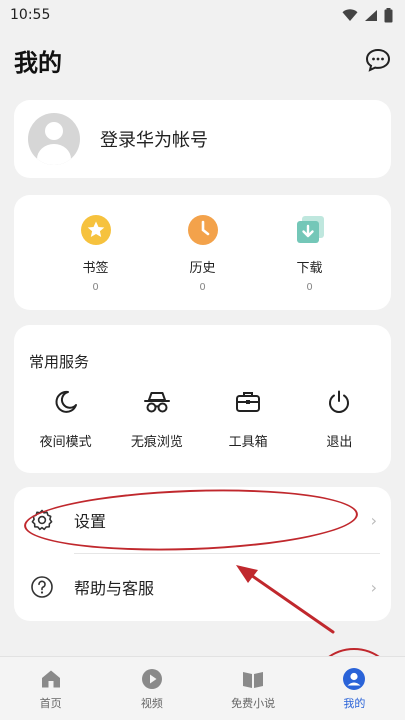 The width and height of the screenshot is (405, 720). What do you see at coordinates (66, 418) in the screenshot?
I see `night-mode-item: 夜间模式` at bounding box center [66, 418].